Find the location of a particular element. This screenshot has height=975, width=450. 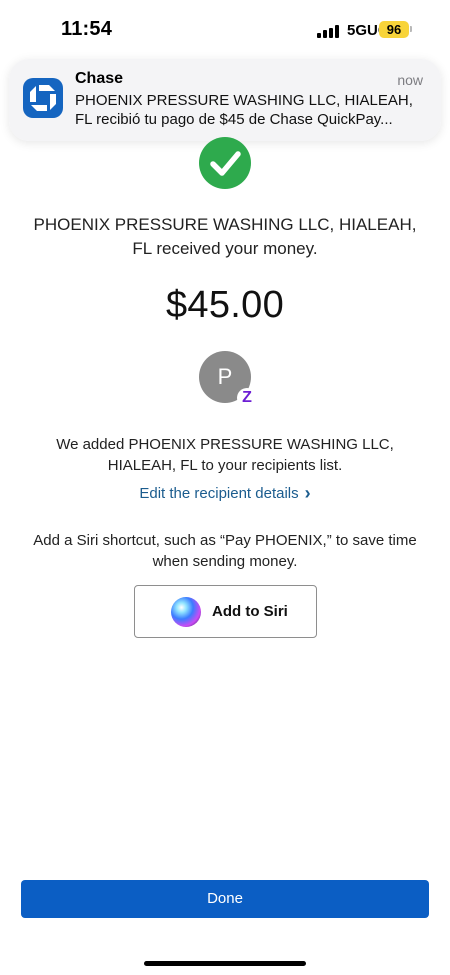

checkmark-circle-icon is located at coordinates (225, 163).